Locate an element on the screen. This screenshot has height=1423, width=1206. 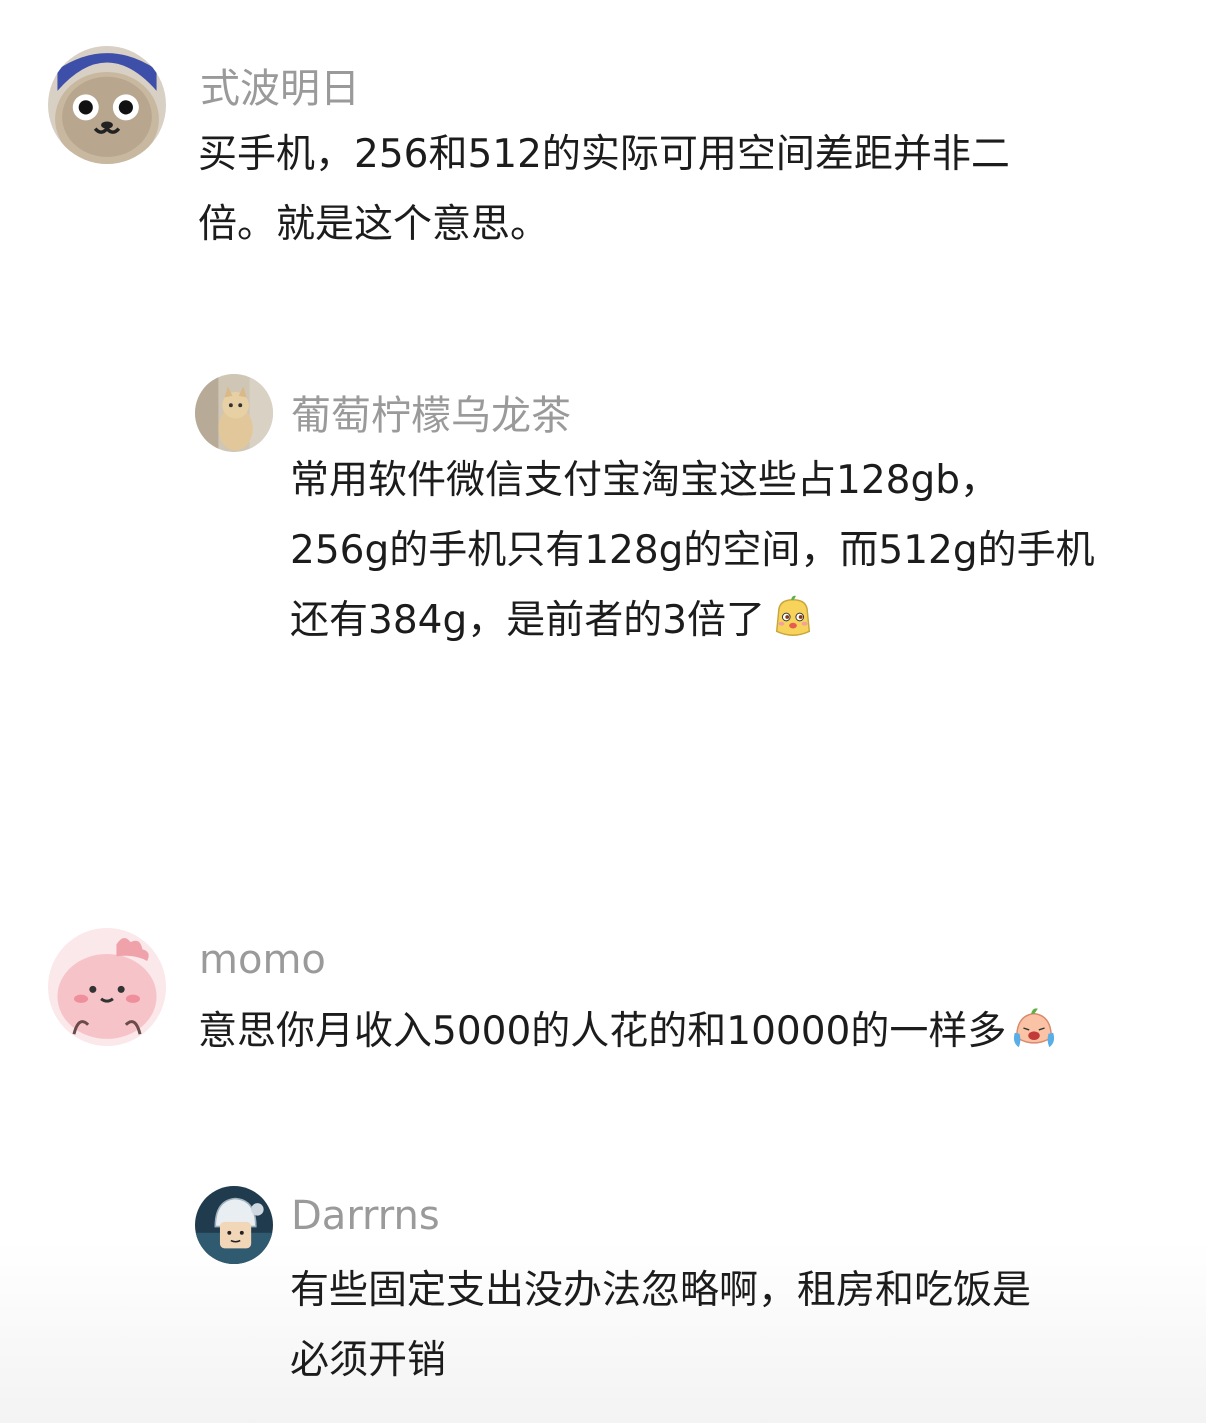
crying-face-emoji-icon is located at coordinates (1034, 1028).